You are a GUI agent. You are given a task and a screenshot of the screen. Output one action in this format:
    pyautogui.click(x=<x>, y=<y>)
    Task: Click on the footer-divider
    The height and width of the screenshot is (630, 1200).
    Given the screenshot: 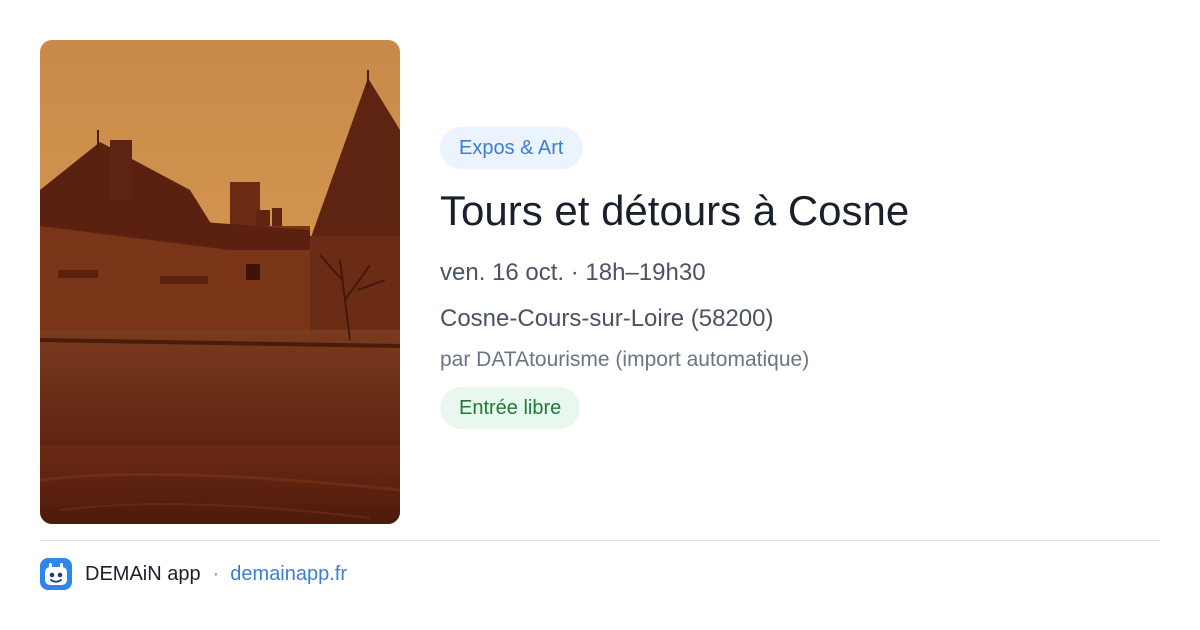 What is the action you would take?
    pyautogui.click(x=600, y=540)
    